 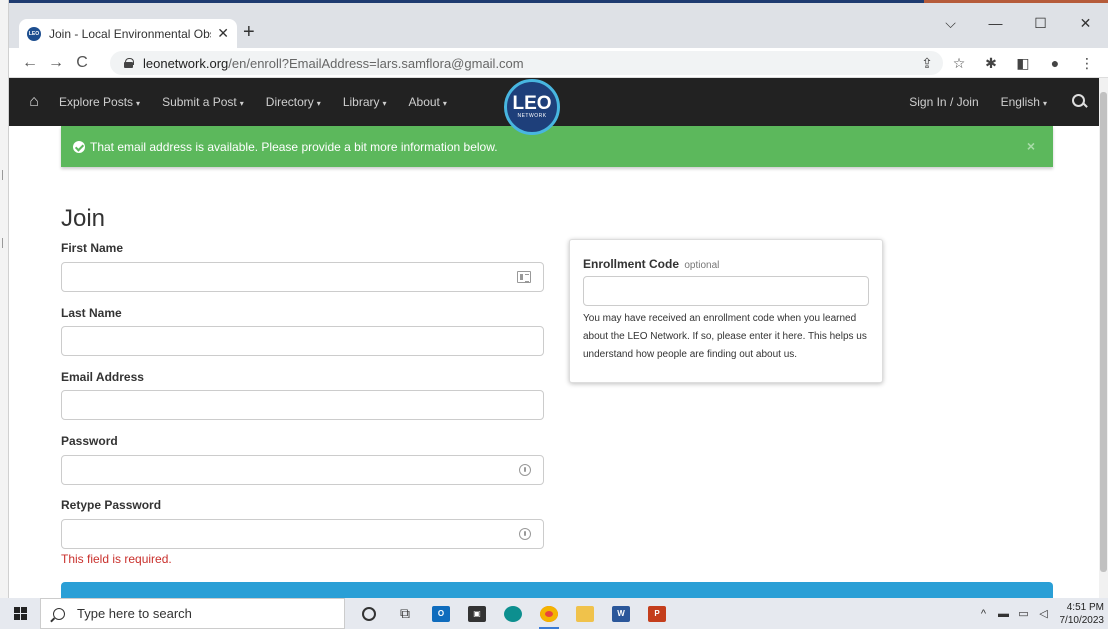 I want to click on retype-password-label: Retype Password, so click(x=111, y=505).